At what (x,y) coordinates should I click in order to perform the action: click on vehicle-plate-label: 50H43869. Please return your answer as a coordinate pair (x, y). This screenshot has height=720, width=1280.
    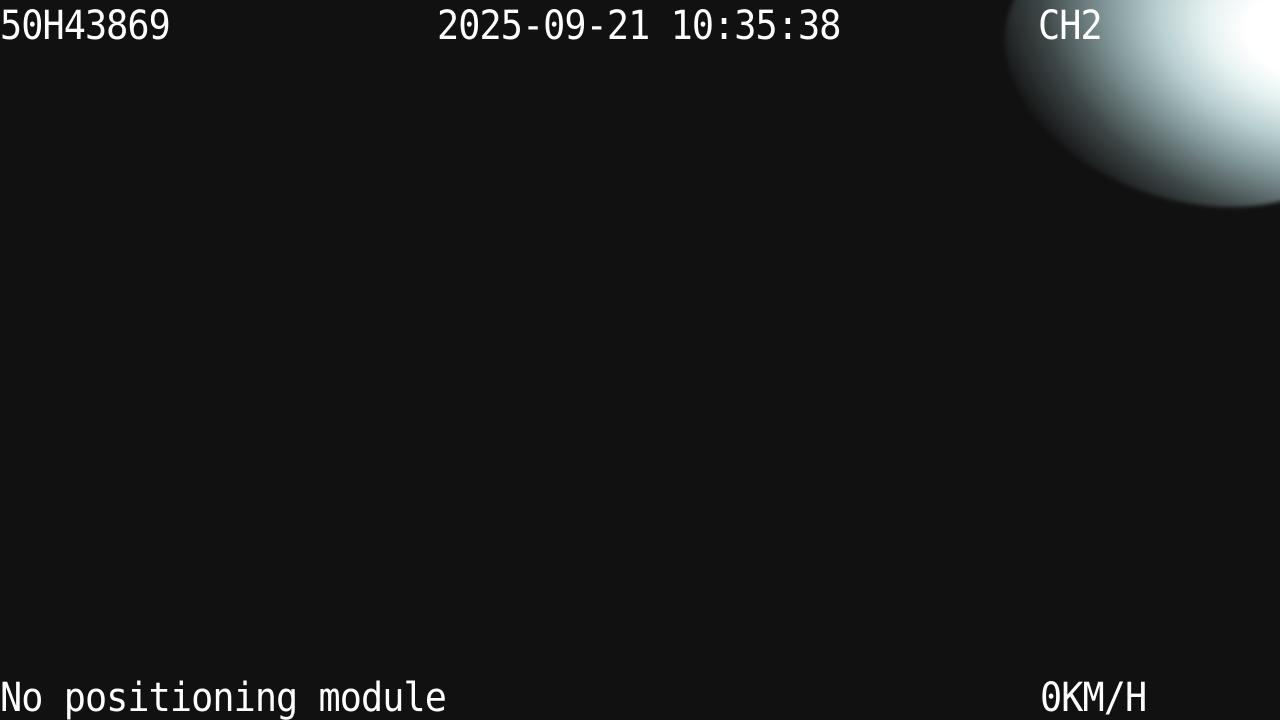
    Looking at the image, I should click on (85, 26).